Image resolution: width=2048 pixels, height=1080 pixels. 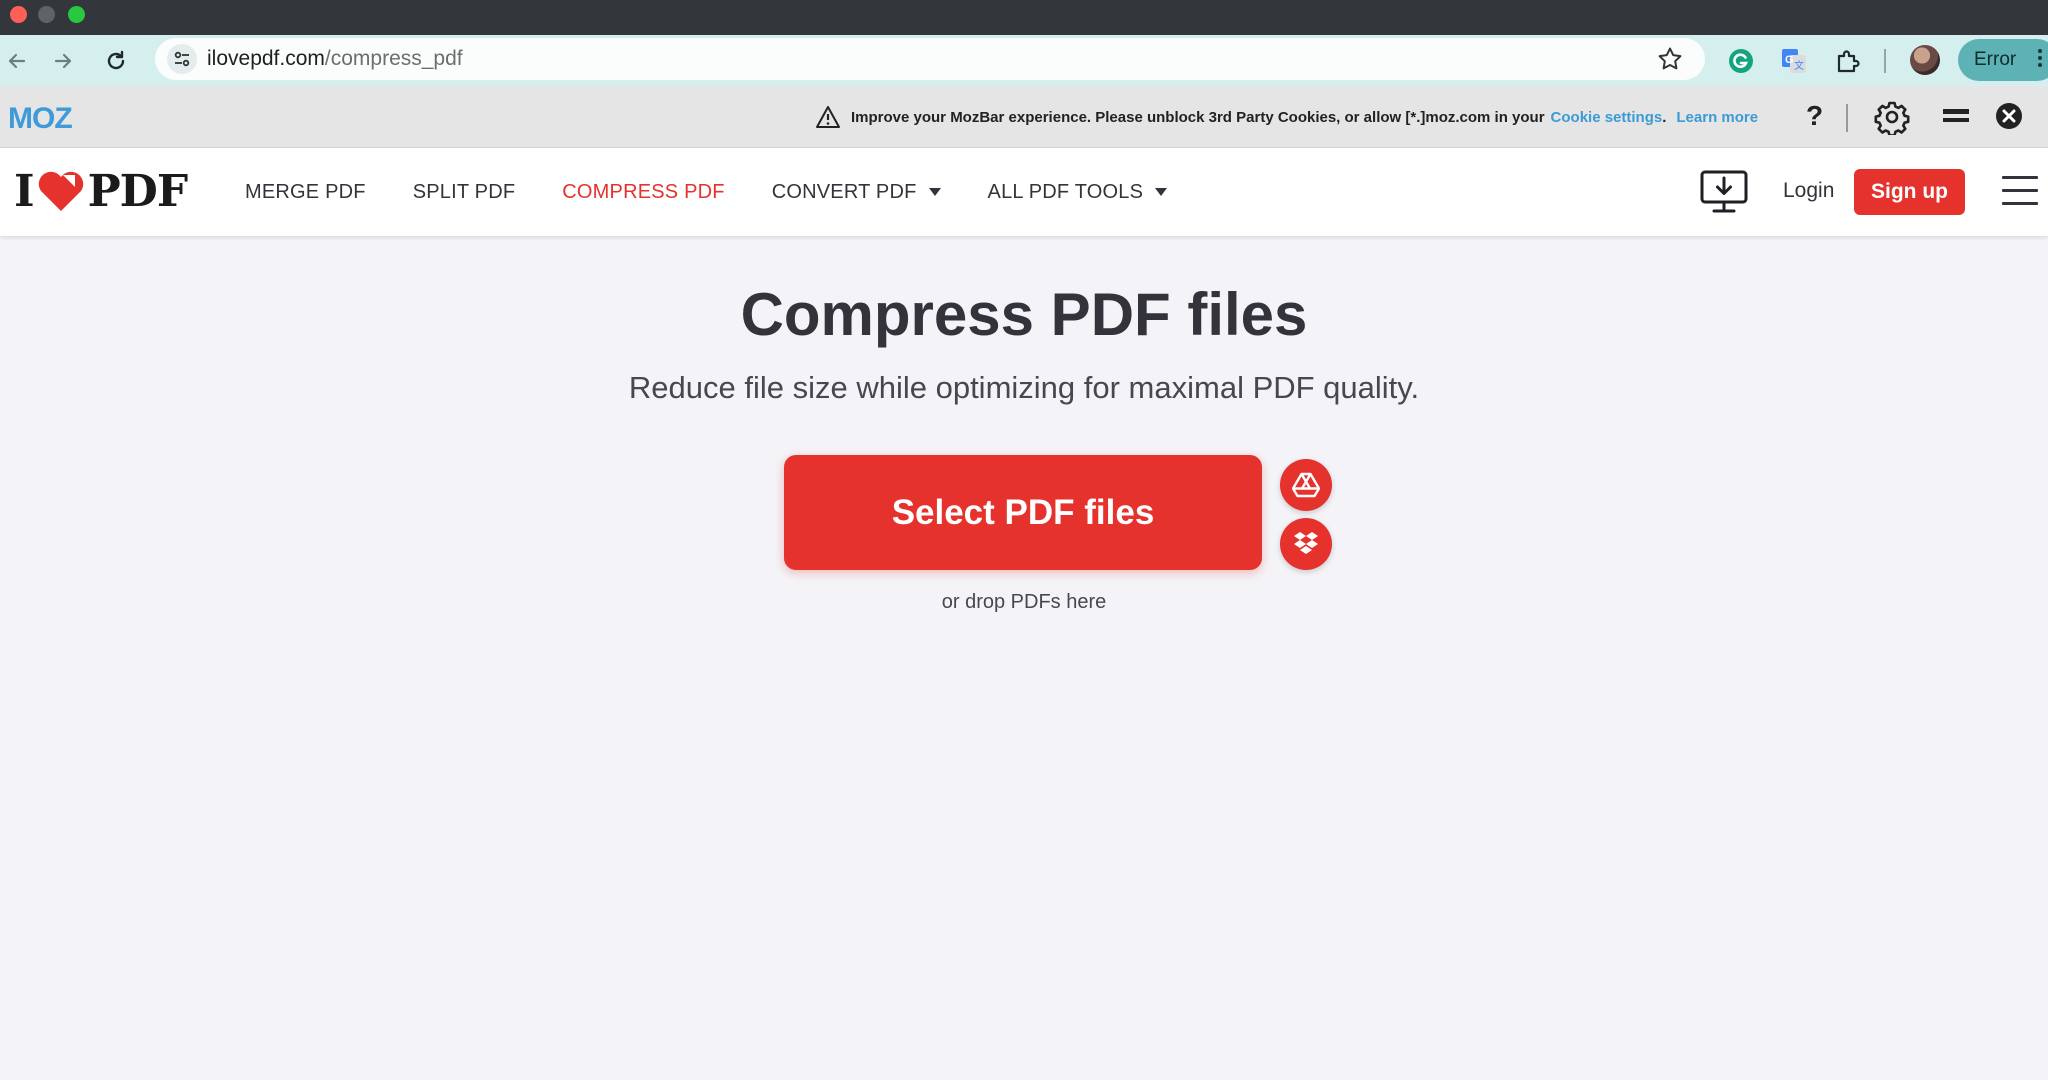 I want to click on dropbox-icon, so click(x=1306, y=543).